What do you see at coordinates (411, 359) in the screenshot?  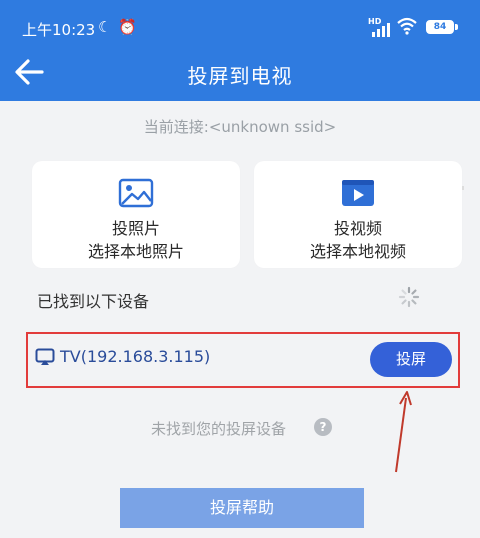 I see `cast-button: 投屏` at bounding box center [411, 359].